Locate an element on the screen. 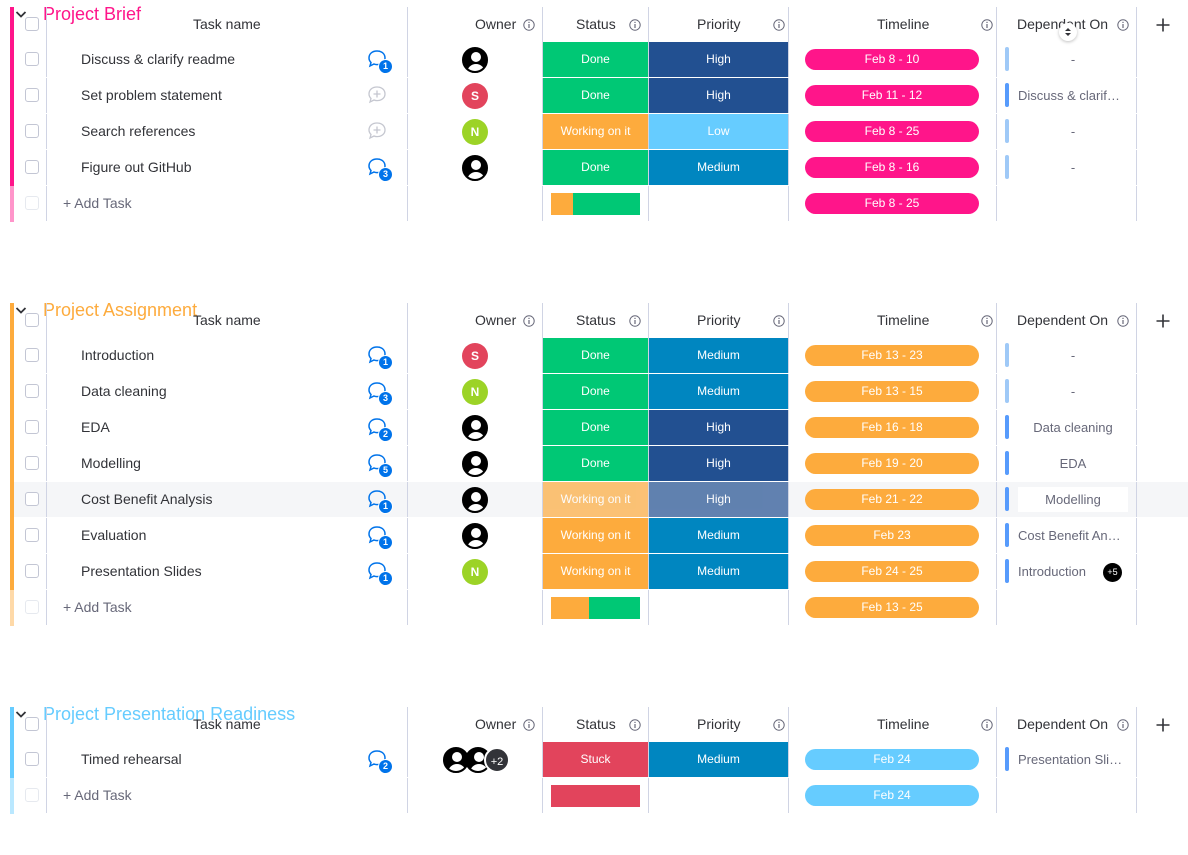 The image size is (1188, 855). dependent-on-cell: Introduction +5 is located at coordinates (1067, 571).